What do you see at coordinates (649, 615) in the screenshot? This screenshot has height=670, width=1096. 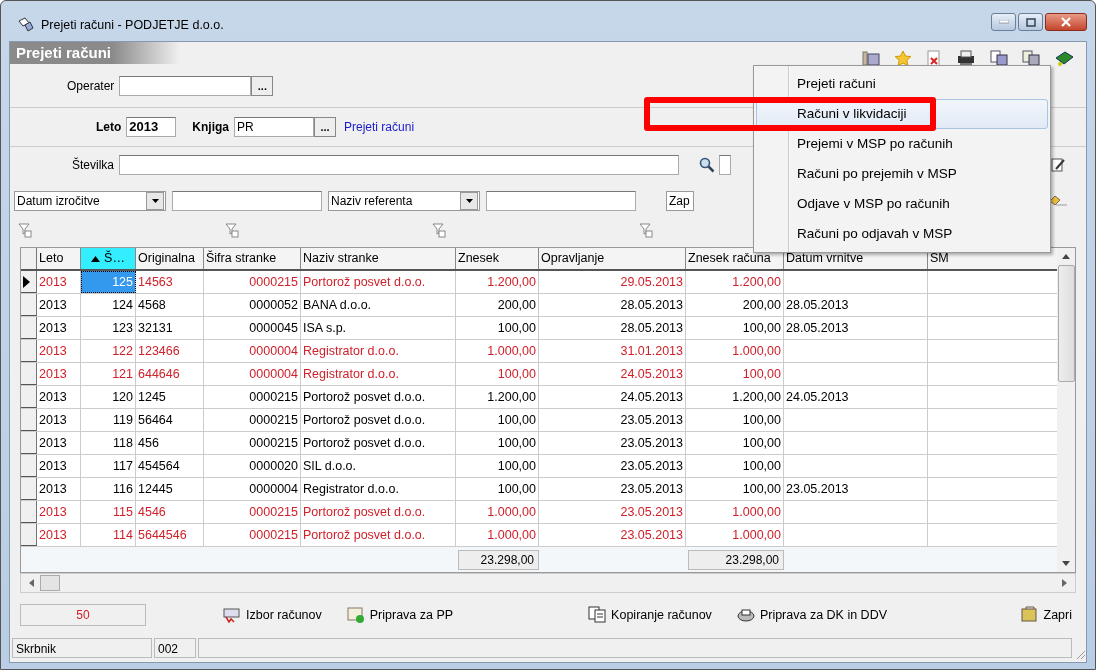 I see `copy-button: Kopiranje računov` at bounding box center [649, 615].